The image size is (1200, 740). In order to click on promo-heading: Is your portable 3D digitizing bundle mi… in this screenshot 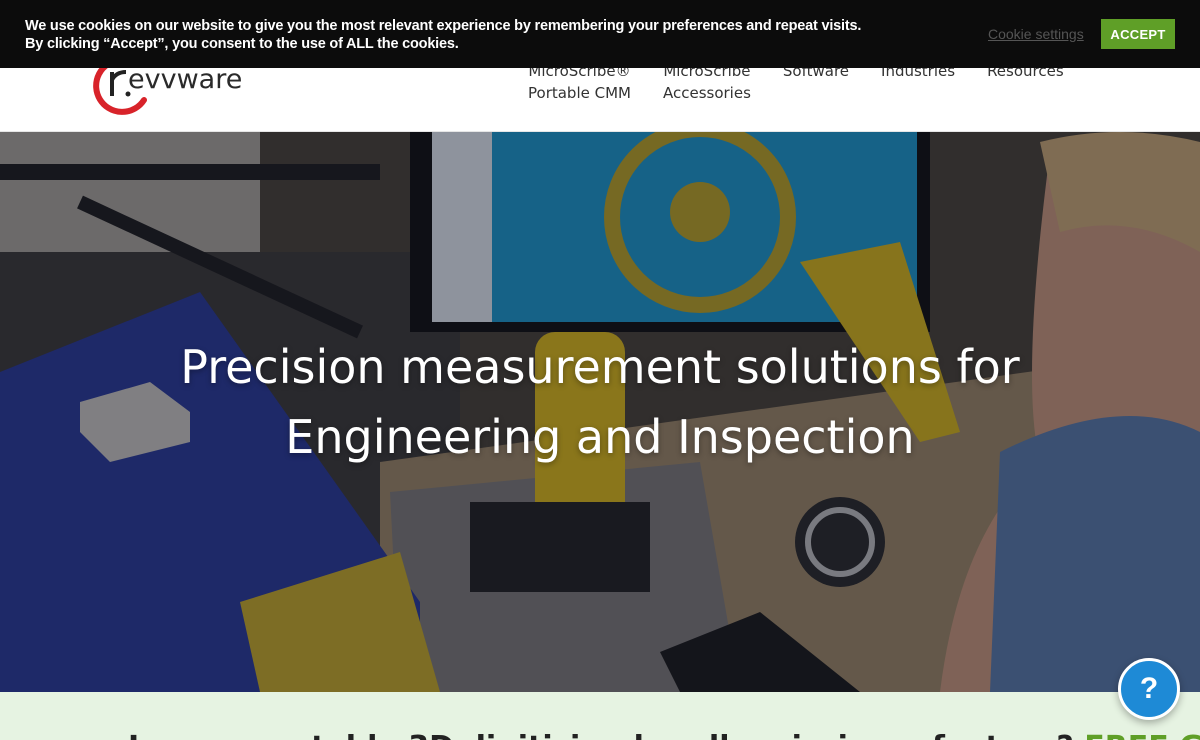, I will do `click(664, 735)`.